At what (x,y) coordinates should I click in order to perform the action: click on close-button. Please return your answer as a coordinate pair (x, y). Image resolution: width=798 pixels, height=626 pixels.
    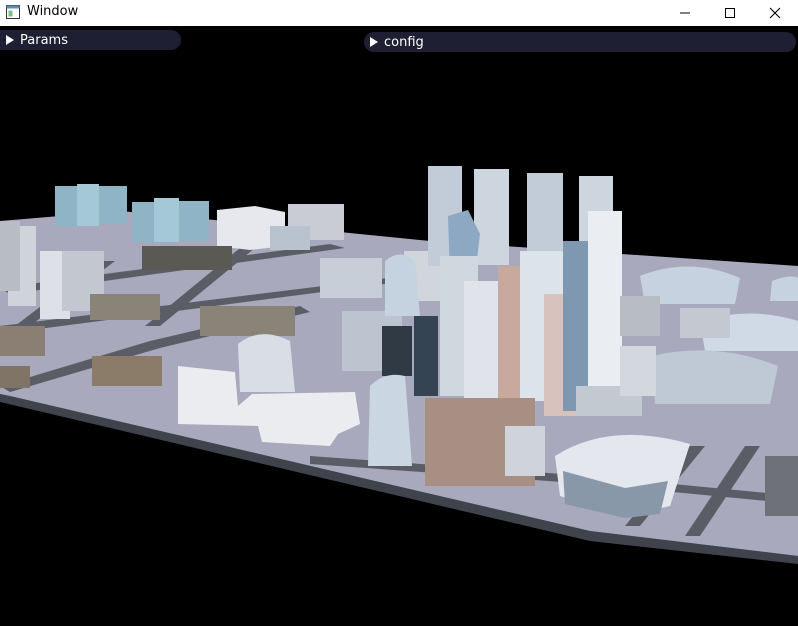
    Looking at the image, I should click on (775, 13).